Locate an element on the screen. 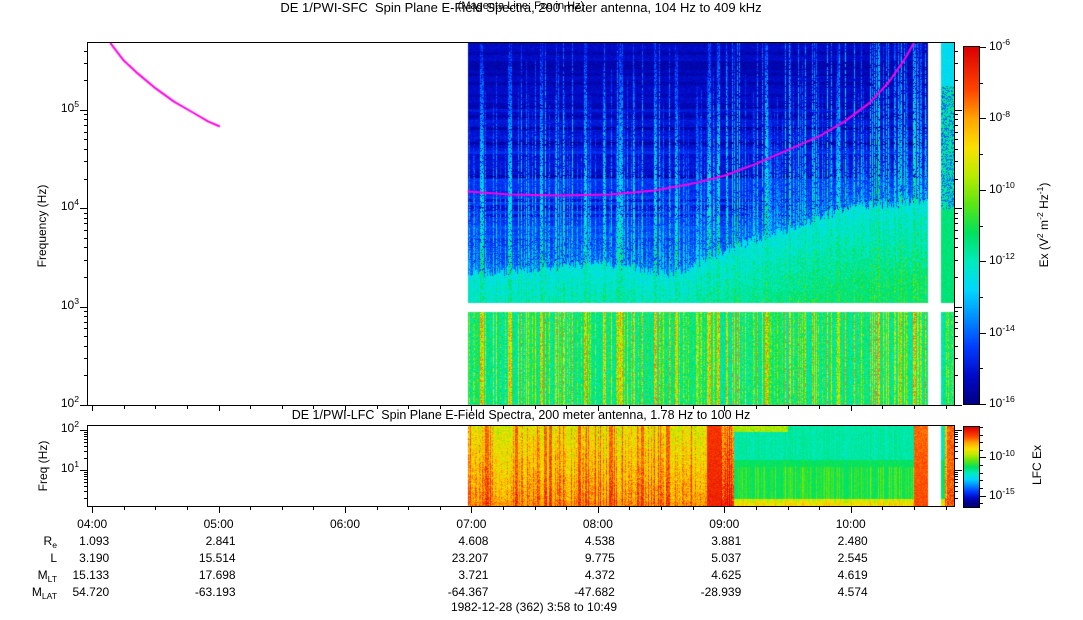 Image resolution: width=1083 pixels, height=620 pixels. ephemeris-value: 4.619 is located at coordinates (852, 575).